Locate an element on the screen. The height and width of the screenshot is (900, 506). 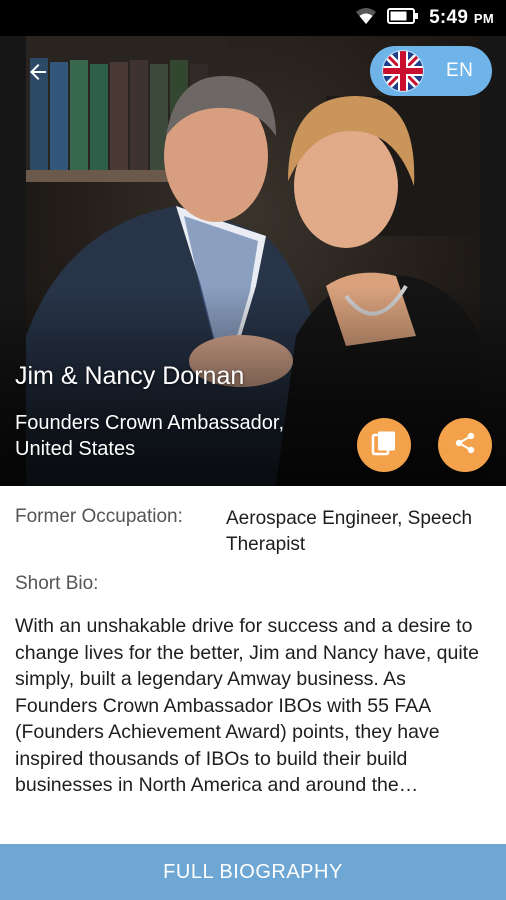
back-button is located at coordinates (38, 74).